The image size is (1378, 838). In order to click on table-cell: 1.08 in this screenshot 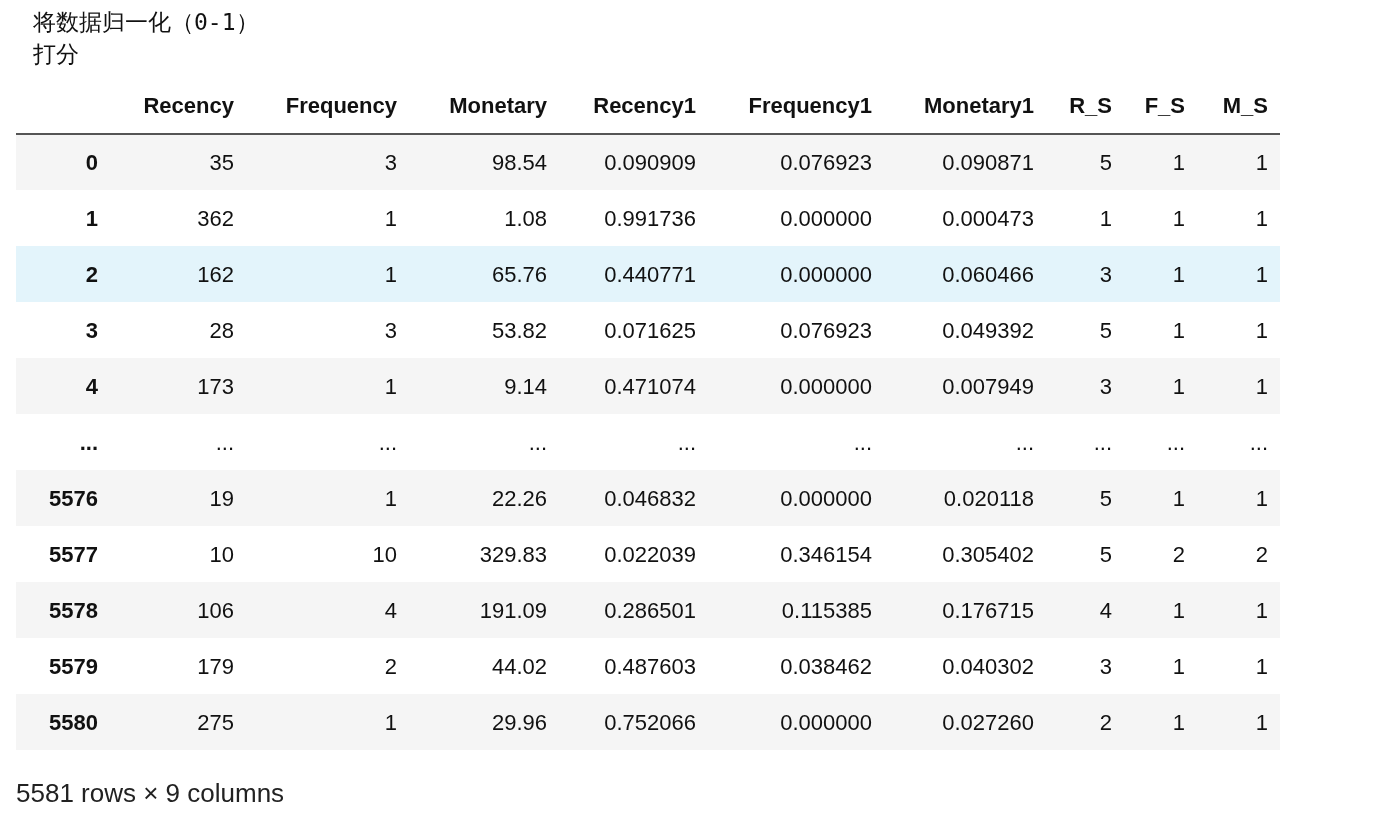, I will do `click(484, 218)`.